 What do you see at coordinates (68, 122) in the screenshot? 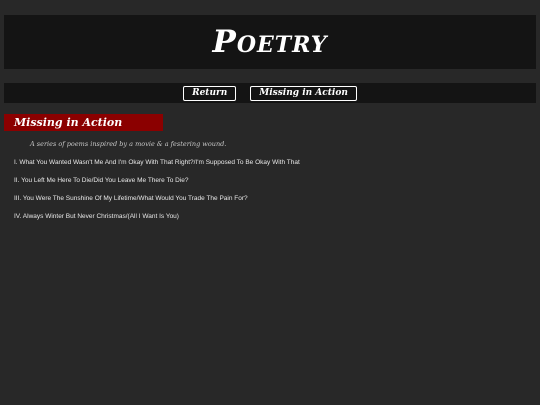
I see `section-title: Missing in Action` at bounding box center [68, 122].